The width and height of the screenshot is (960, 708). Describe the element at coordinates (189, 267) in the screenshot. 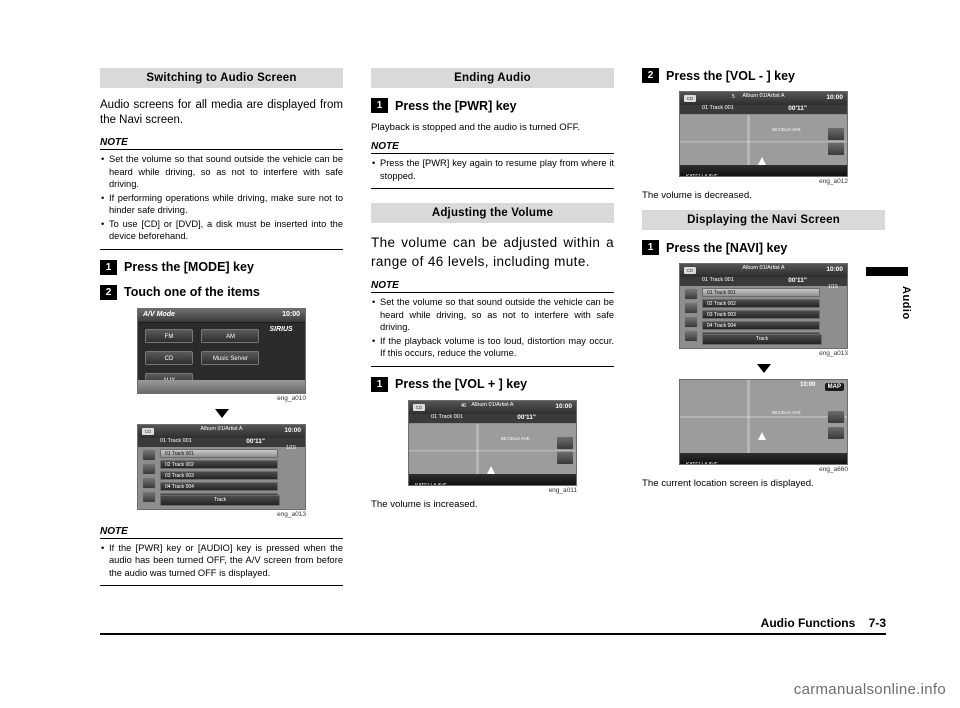

I see `step-label: Press the [MODE] key` at that location.